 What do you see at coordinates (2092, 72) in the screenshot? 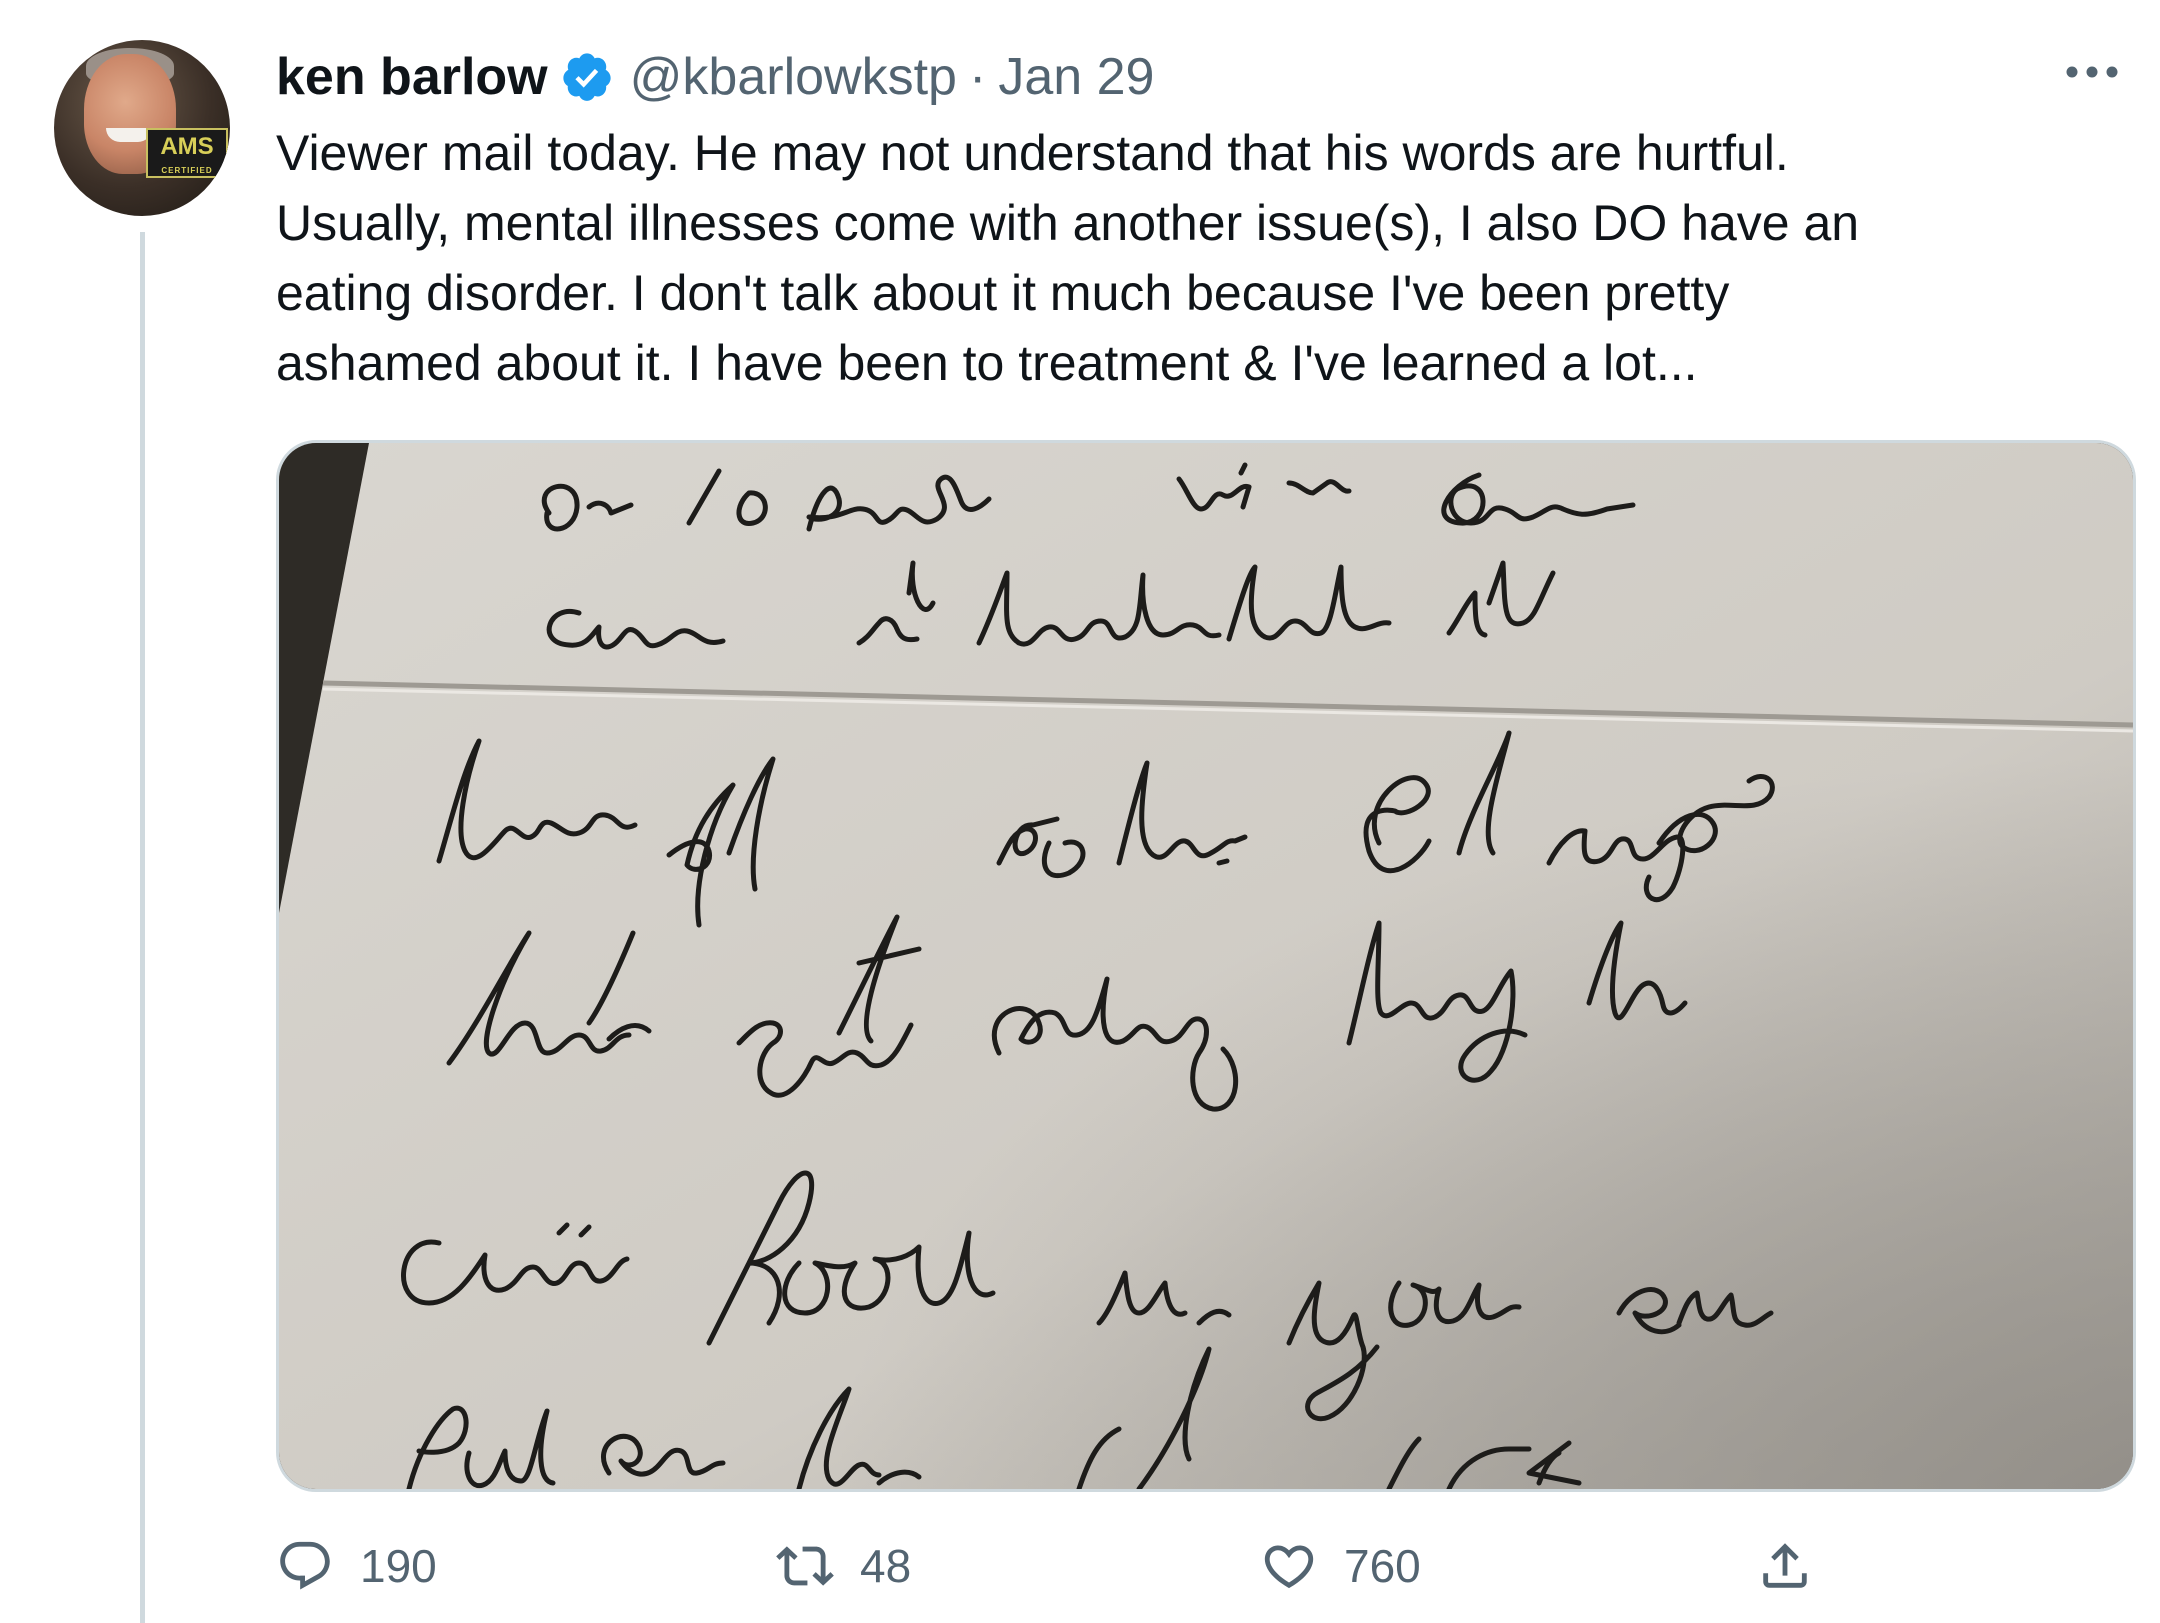
I see `more-horizontal-icon` at bounding box center [2092, 72].